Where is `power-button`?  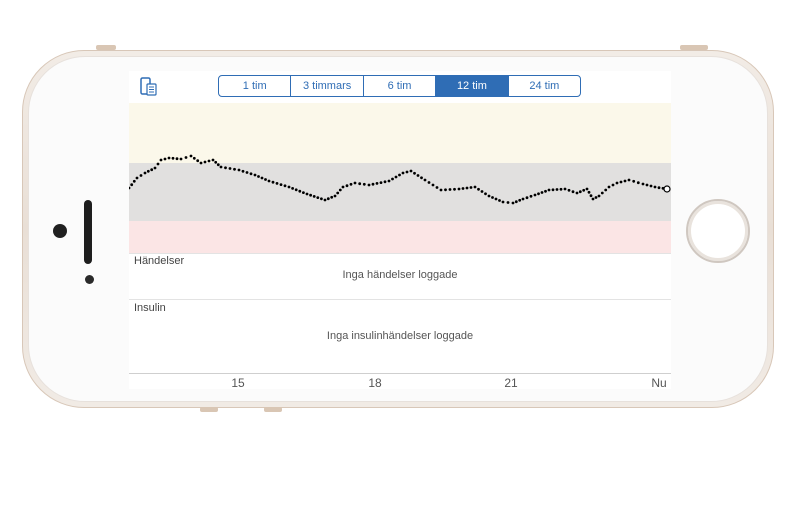
power-button is located at coordinates (694, 47).